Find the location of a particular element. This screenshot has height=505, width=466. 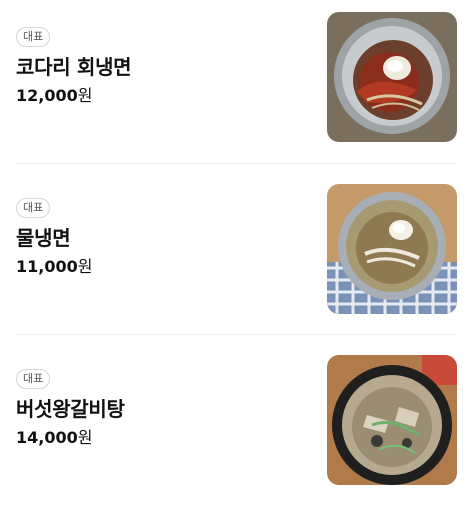

price-number: 14,000 is located at coordinates (47, 437).